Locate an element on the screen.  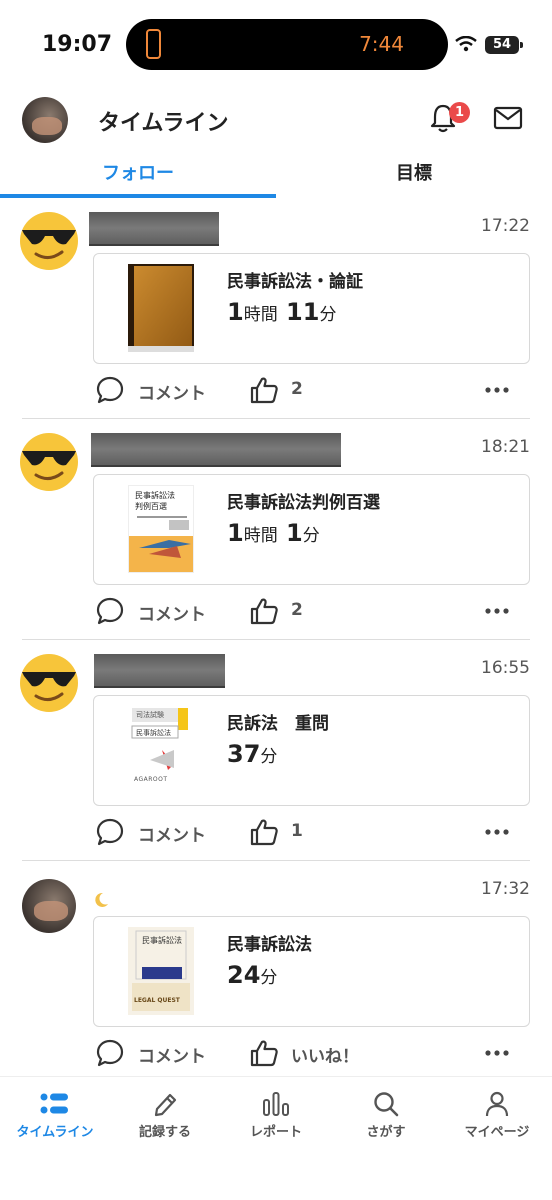
nav-record: 記録する is located at coordinates (165, 1121).